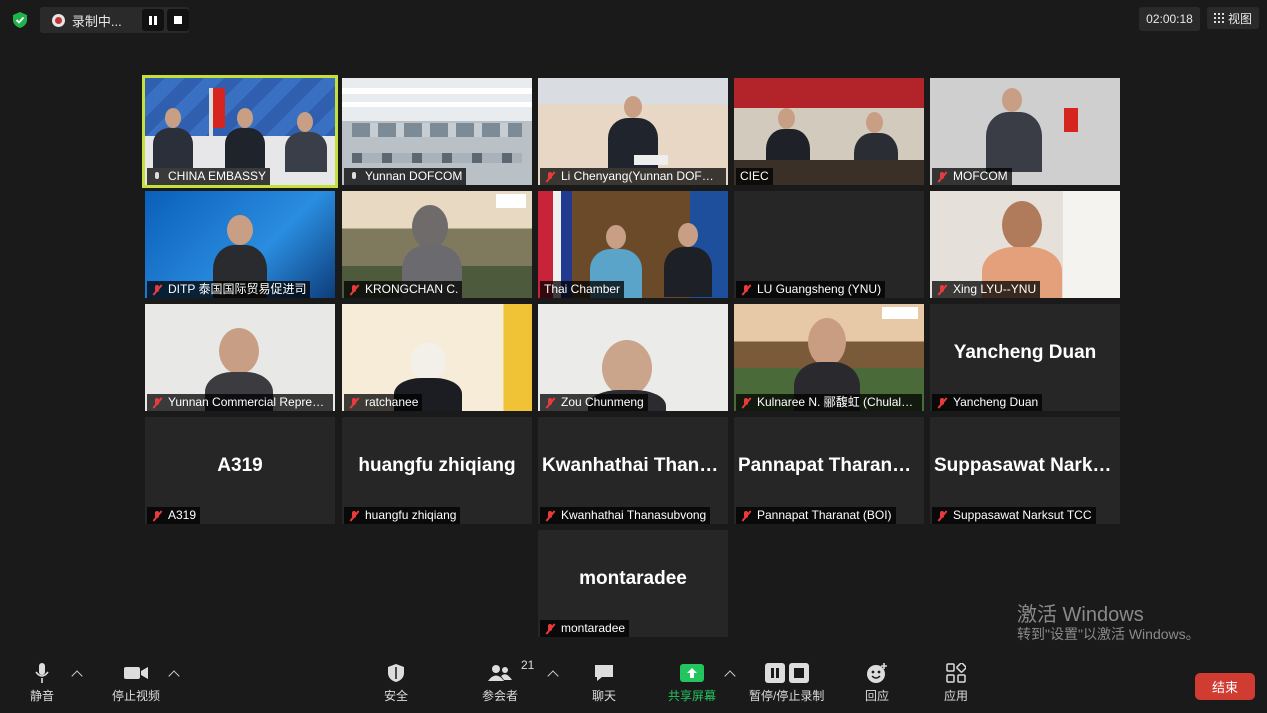 This screenshot has width=1267, height=713. I want to click on participant-name-label: MOFCOM, so click(972, 176).